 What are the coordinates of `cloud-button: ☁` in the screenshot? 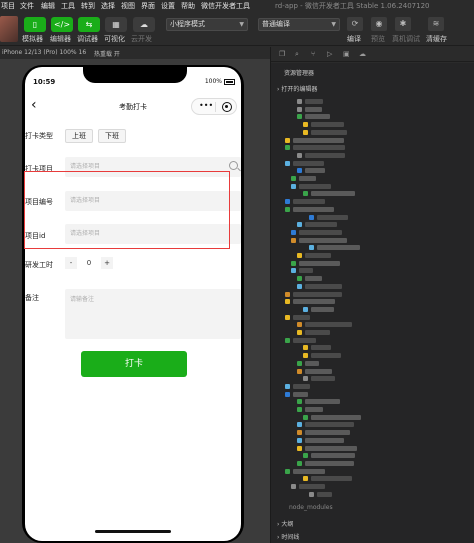 It's located at (144, 24).